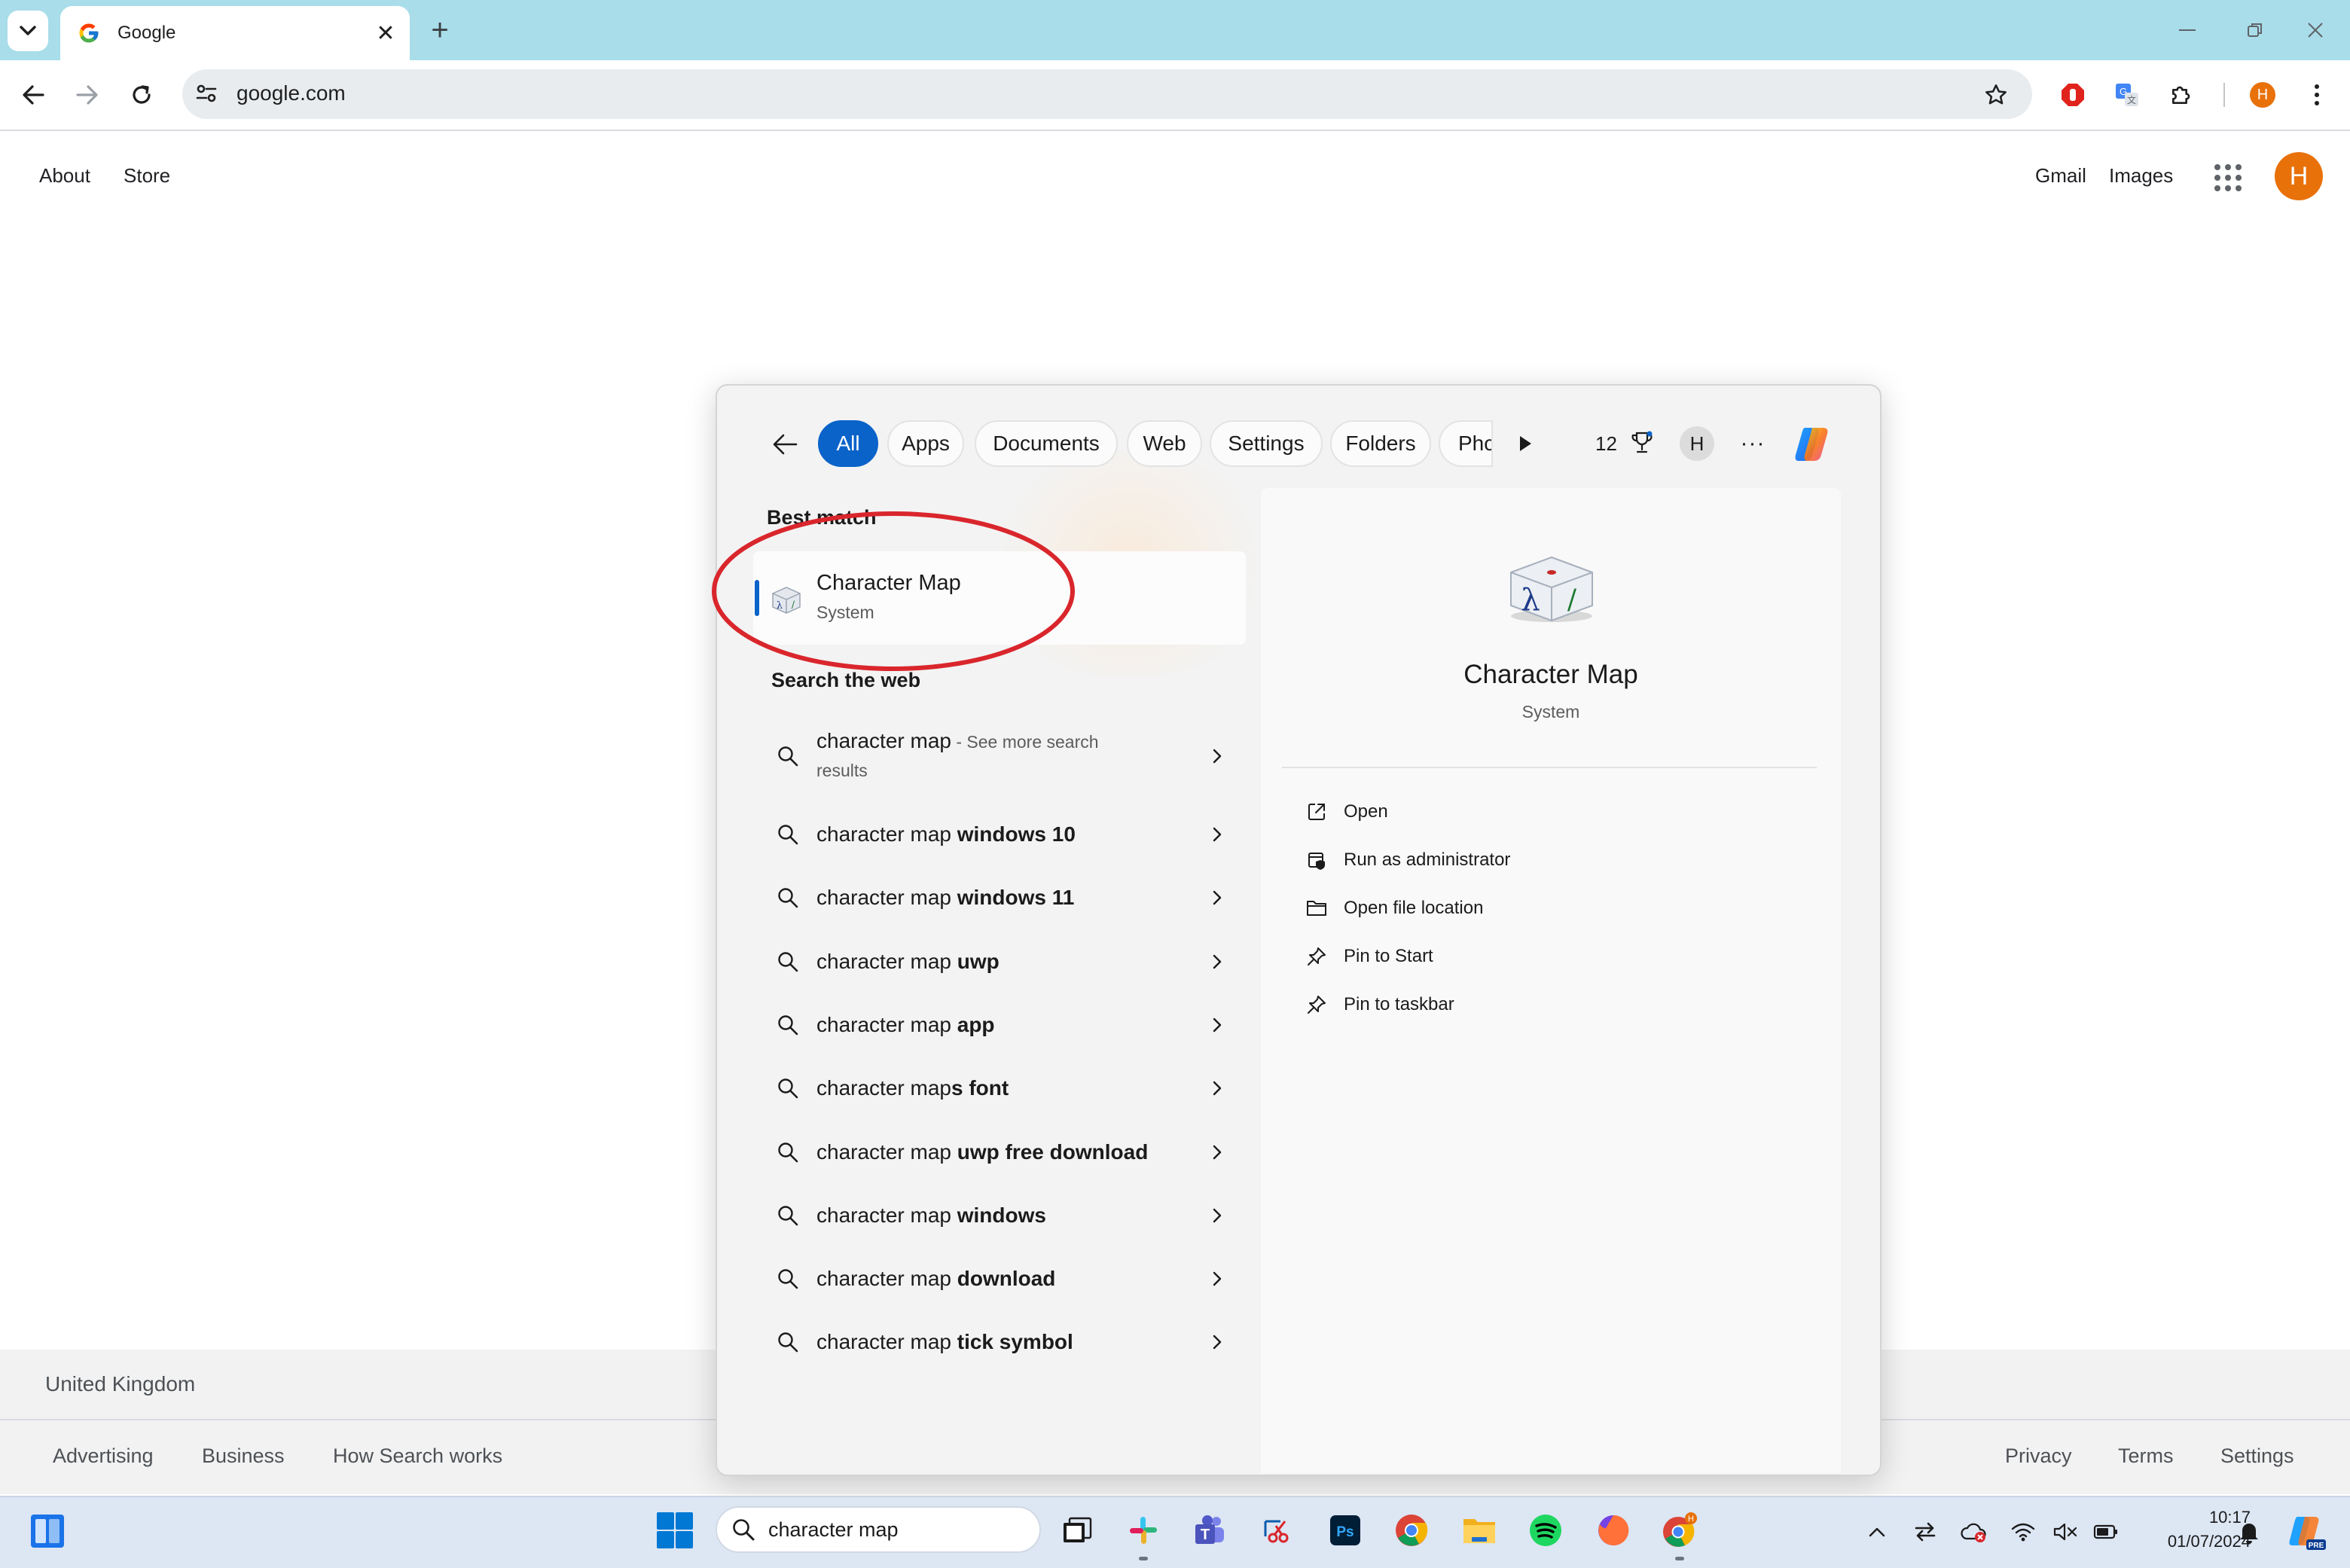 This screenshot has height=1568, width=2350. I want to click on kebab-menu-icon, so click(2317, 95).